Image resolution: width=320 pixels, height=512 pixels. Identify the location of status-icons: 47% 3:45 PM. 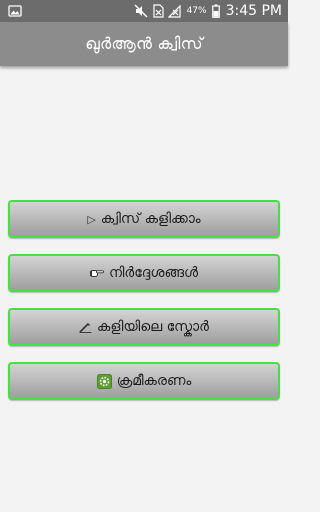
(208, 11).